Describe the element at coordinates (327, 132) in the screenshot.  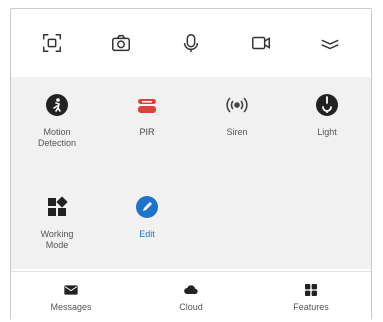
I see `light-label: Light` at that location.